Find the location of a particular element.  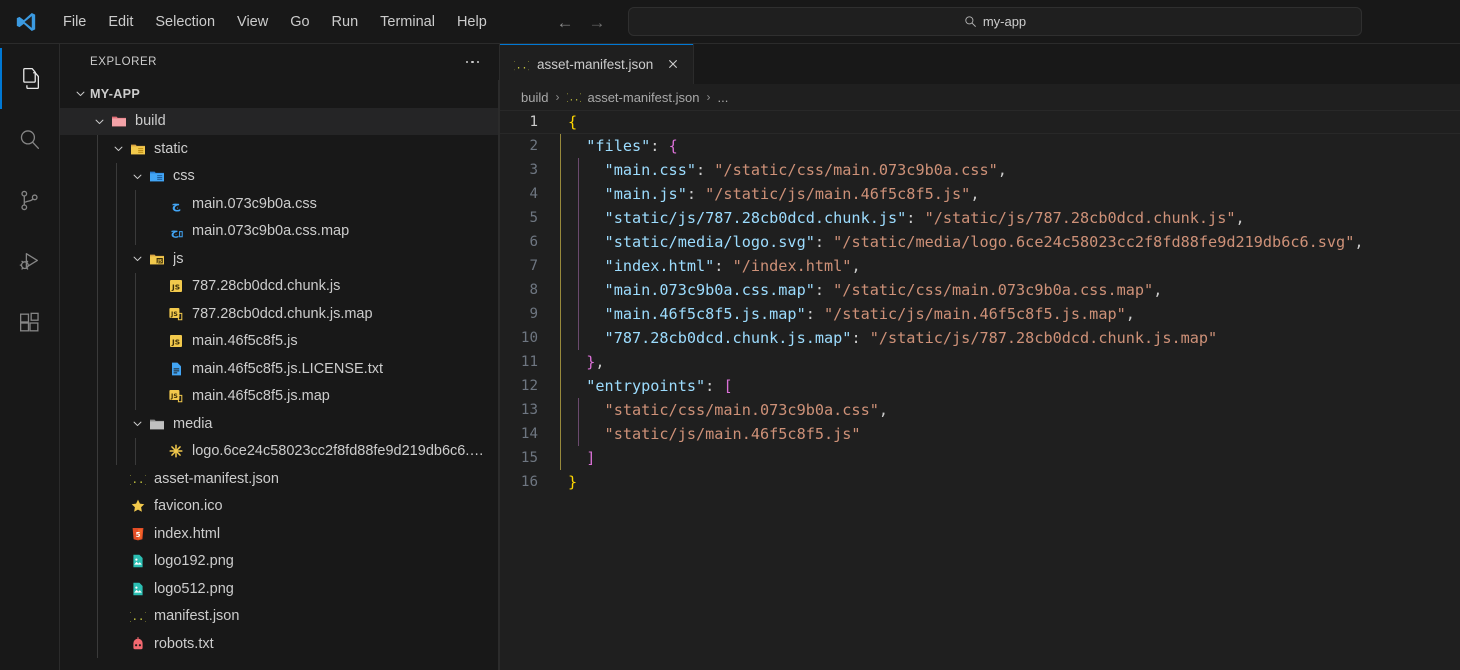

tree-item-static: static is located at coordinates (279, 149).